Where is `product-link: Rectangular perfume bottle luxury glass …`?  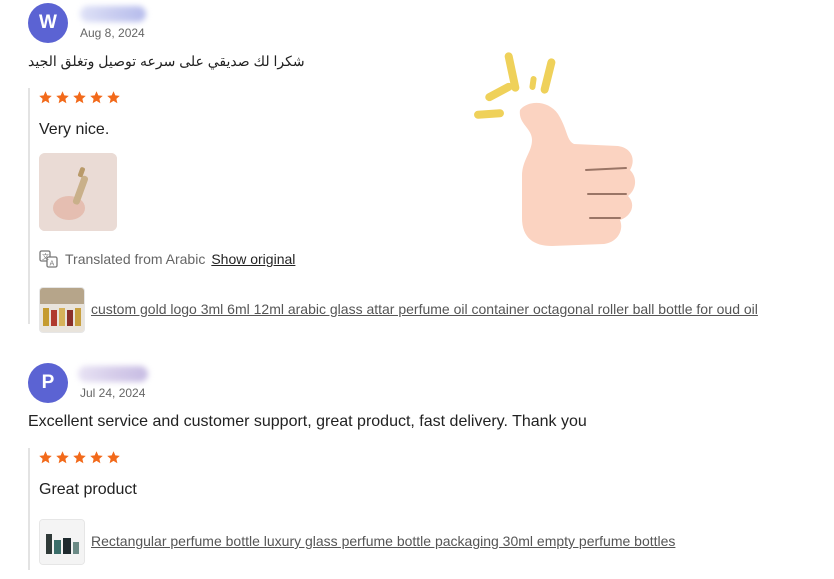 product-link: Rectangular perfume bottle luxury glass … is located at coordinates (383, 541).